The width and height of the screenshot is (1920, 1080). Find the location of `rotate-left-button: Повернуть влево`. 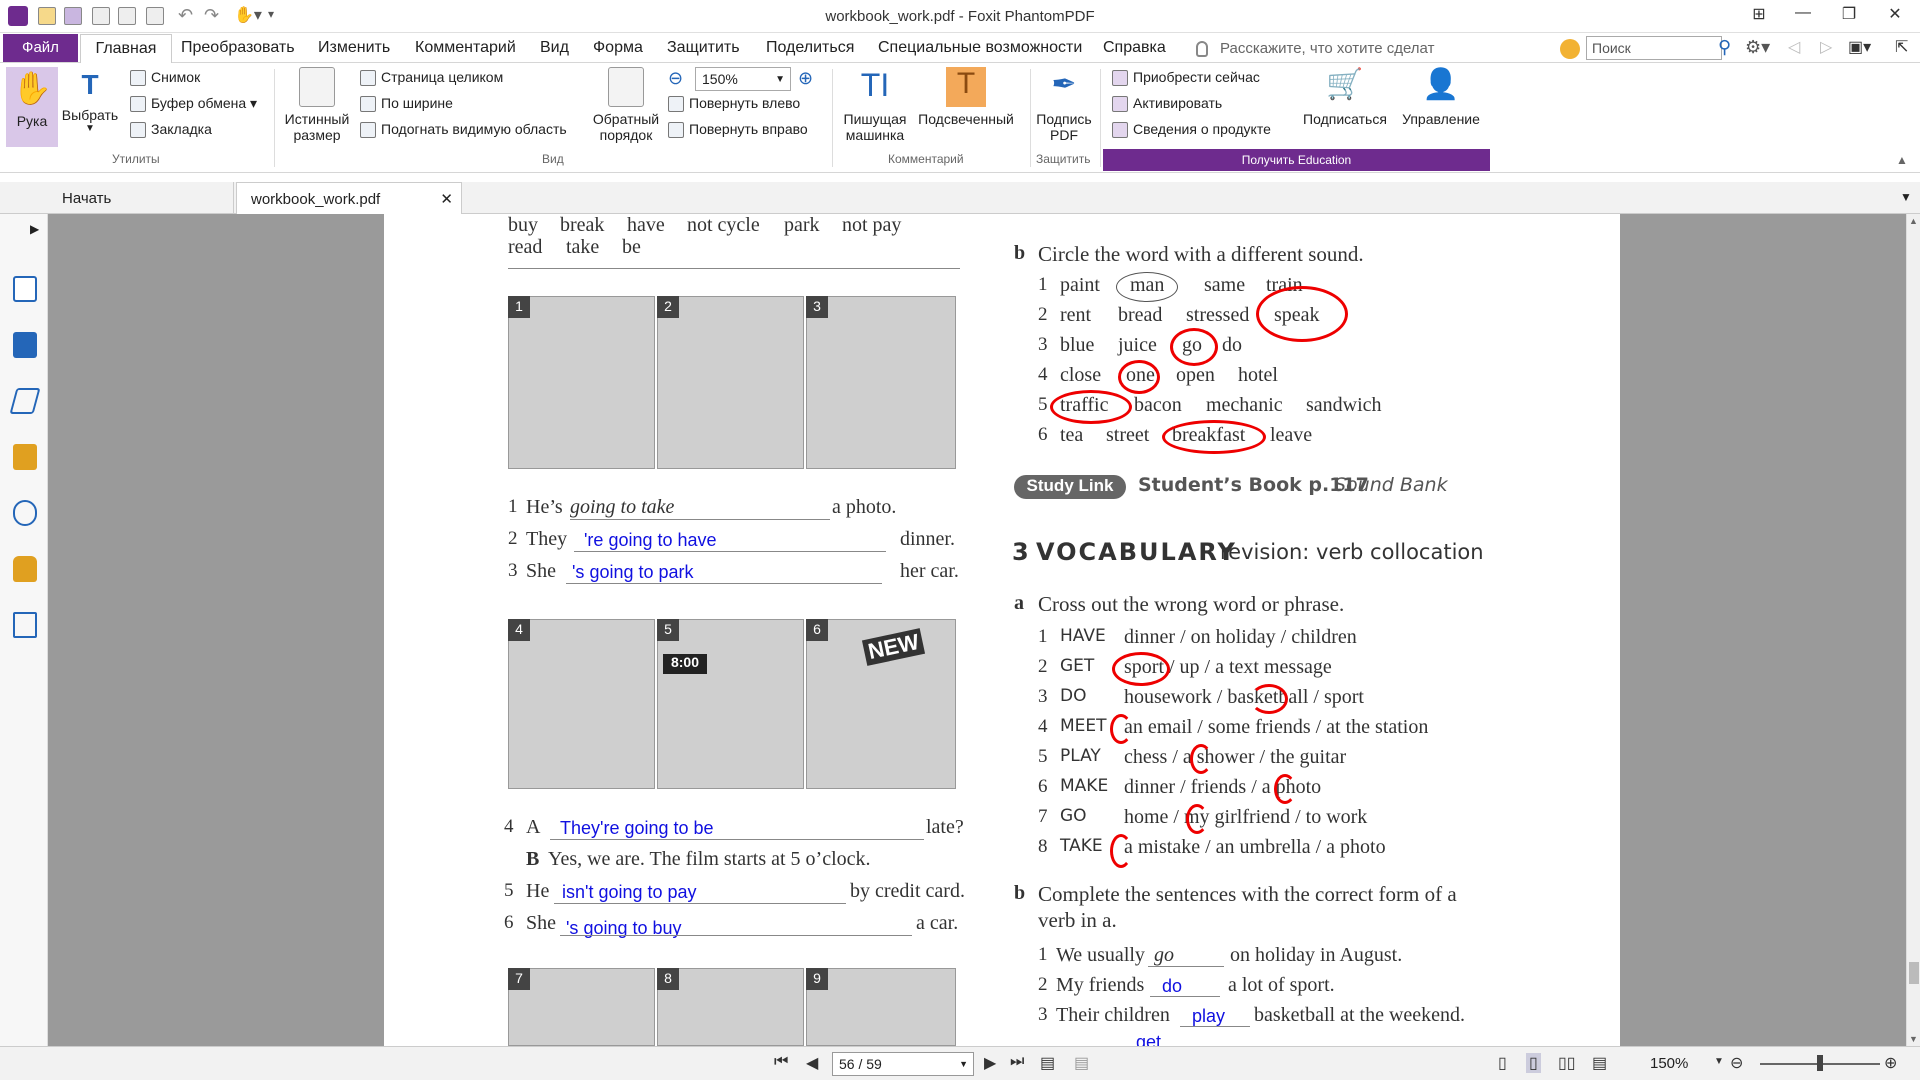

rotate-left-button: Повернуть влево is located at coordinates (734, 104).